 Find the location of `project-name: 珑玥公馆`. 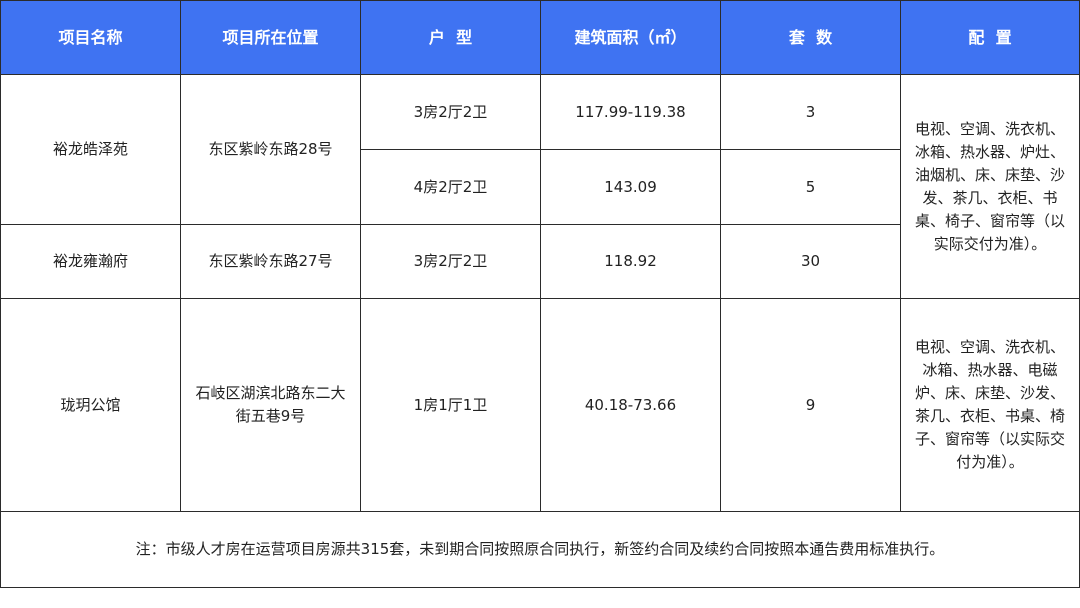

project-name: 珑玥公馆 is located at coordinates (90, 405).